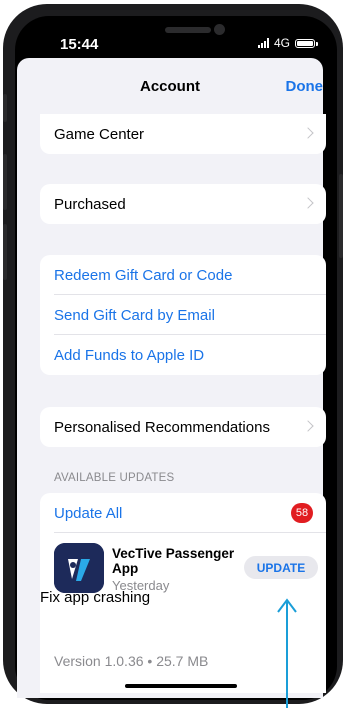  I want to click on status-indicators: 4G, so click(287, 43).